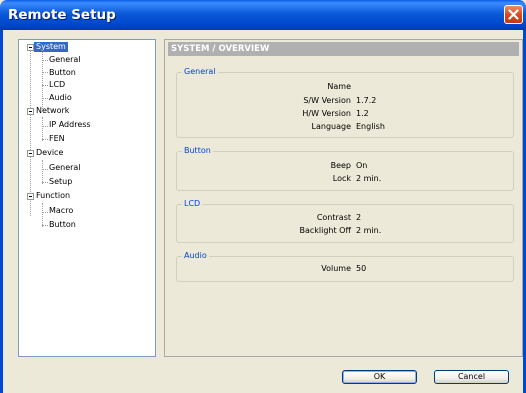 The image size is (526, 393). Describe the element at coordinates (370, 126) in the screenshot. I see `language-value: English` at that location.